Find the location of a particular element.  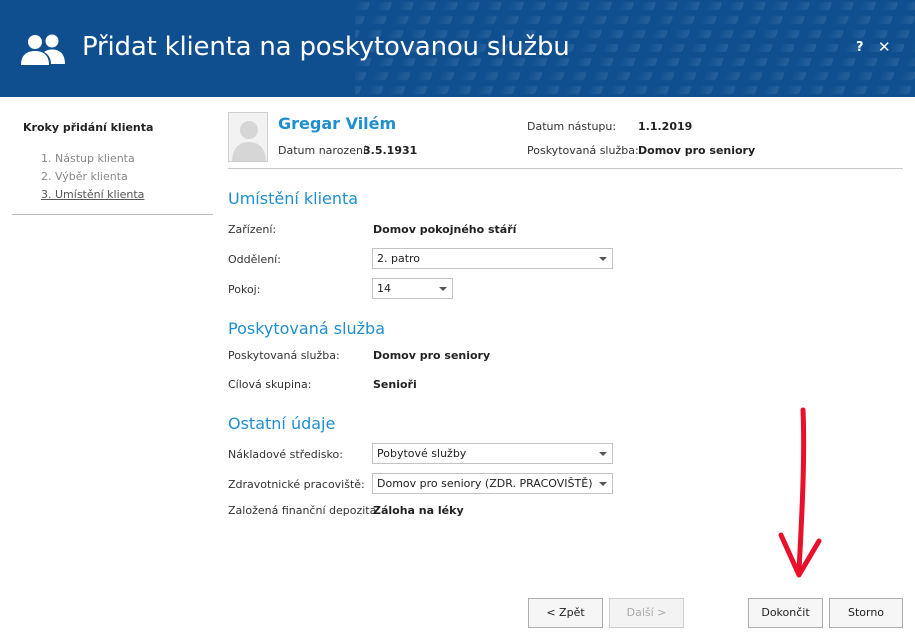

placement-heading: Umístění klienta is located at coordinates (293, 198).